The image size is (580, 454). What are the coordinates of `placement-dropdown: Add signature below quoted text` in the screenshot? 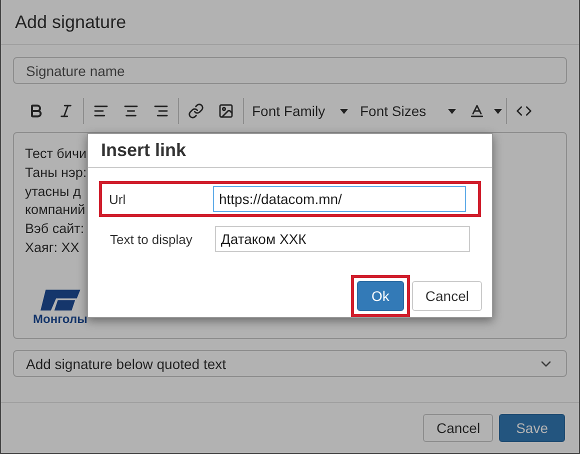 It's located at (290, 363).